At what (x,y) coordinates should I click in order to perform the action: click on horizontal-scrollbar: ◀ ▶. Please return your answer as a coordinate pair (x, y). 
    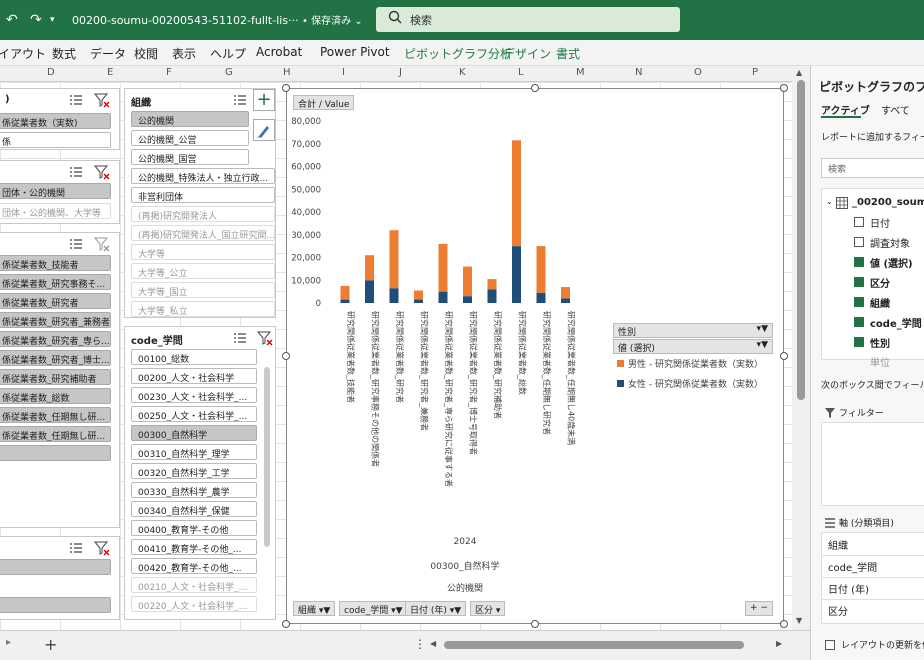
    Looking at the image, I should click on (609, 645).